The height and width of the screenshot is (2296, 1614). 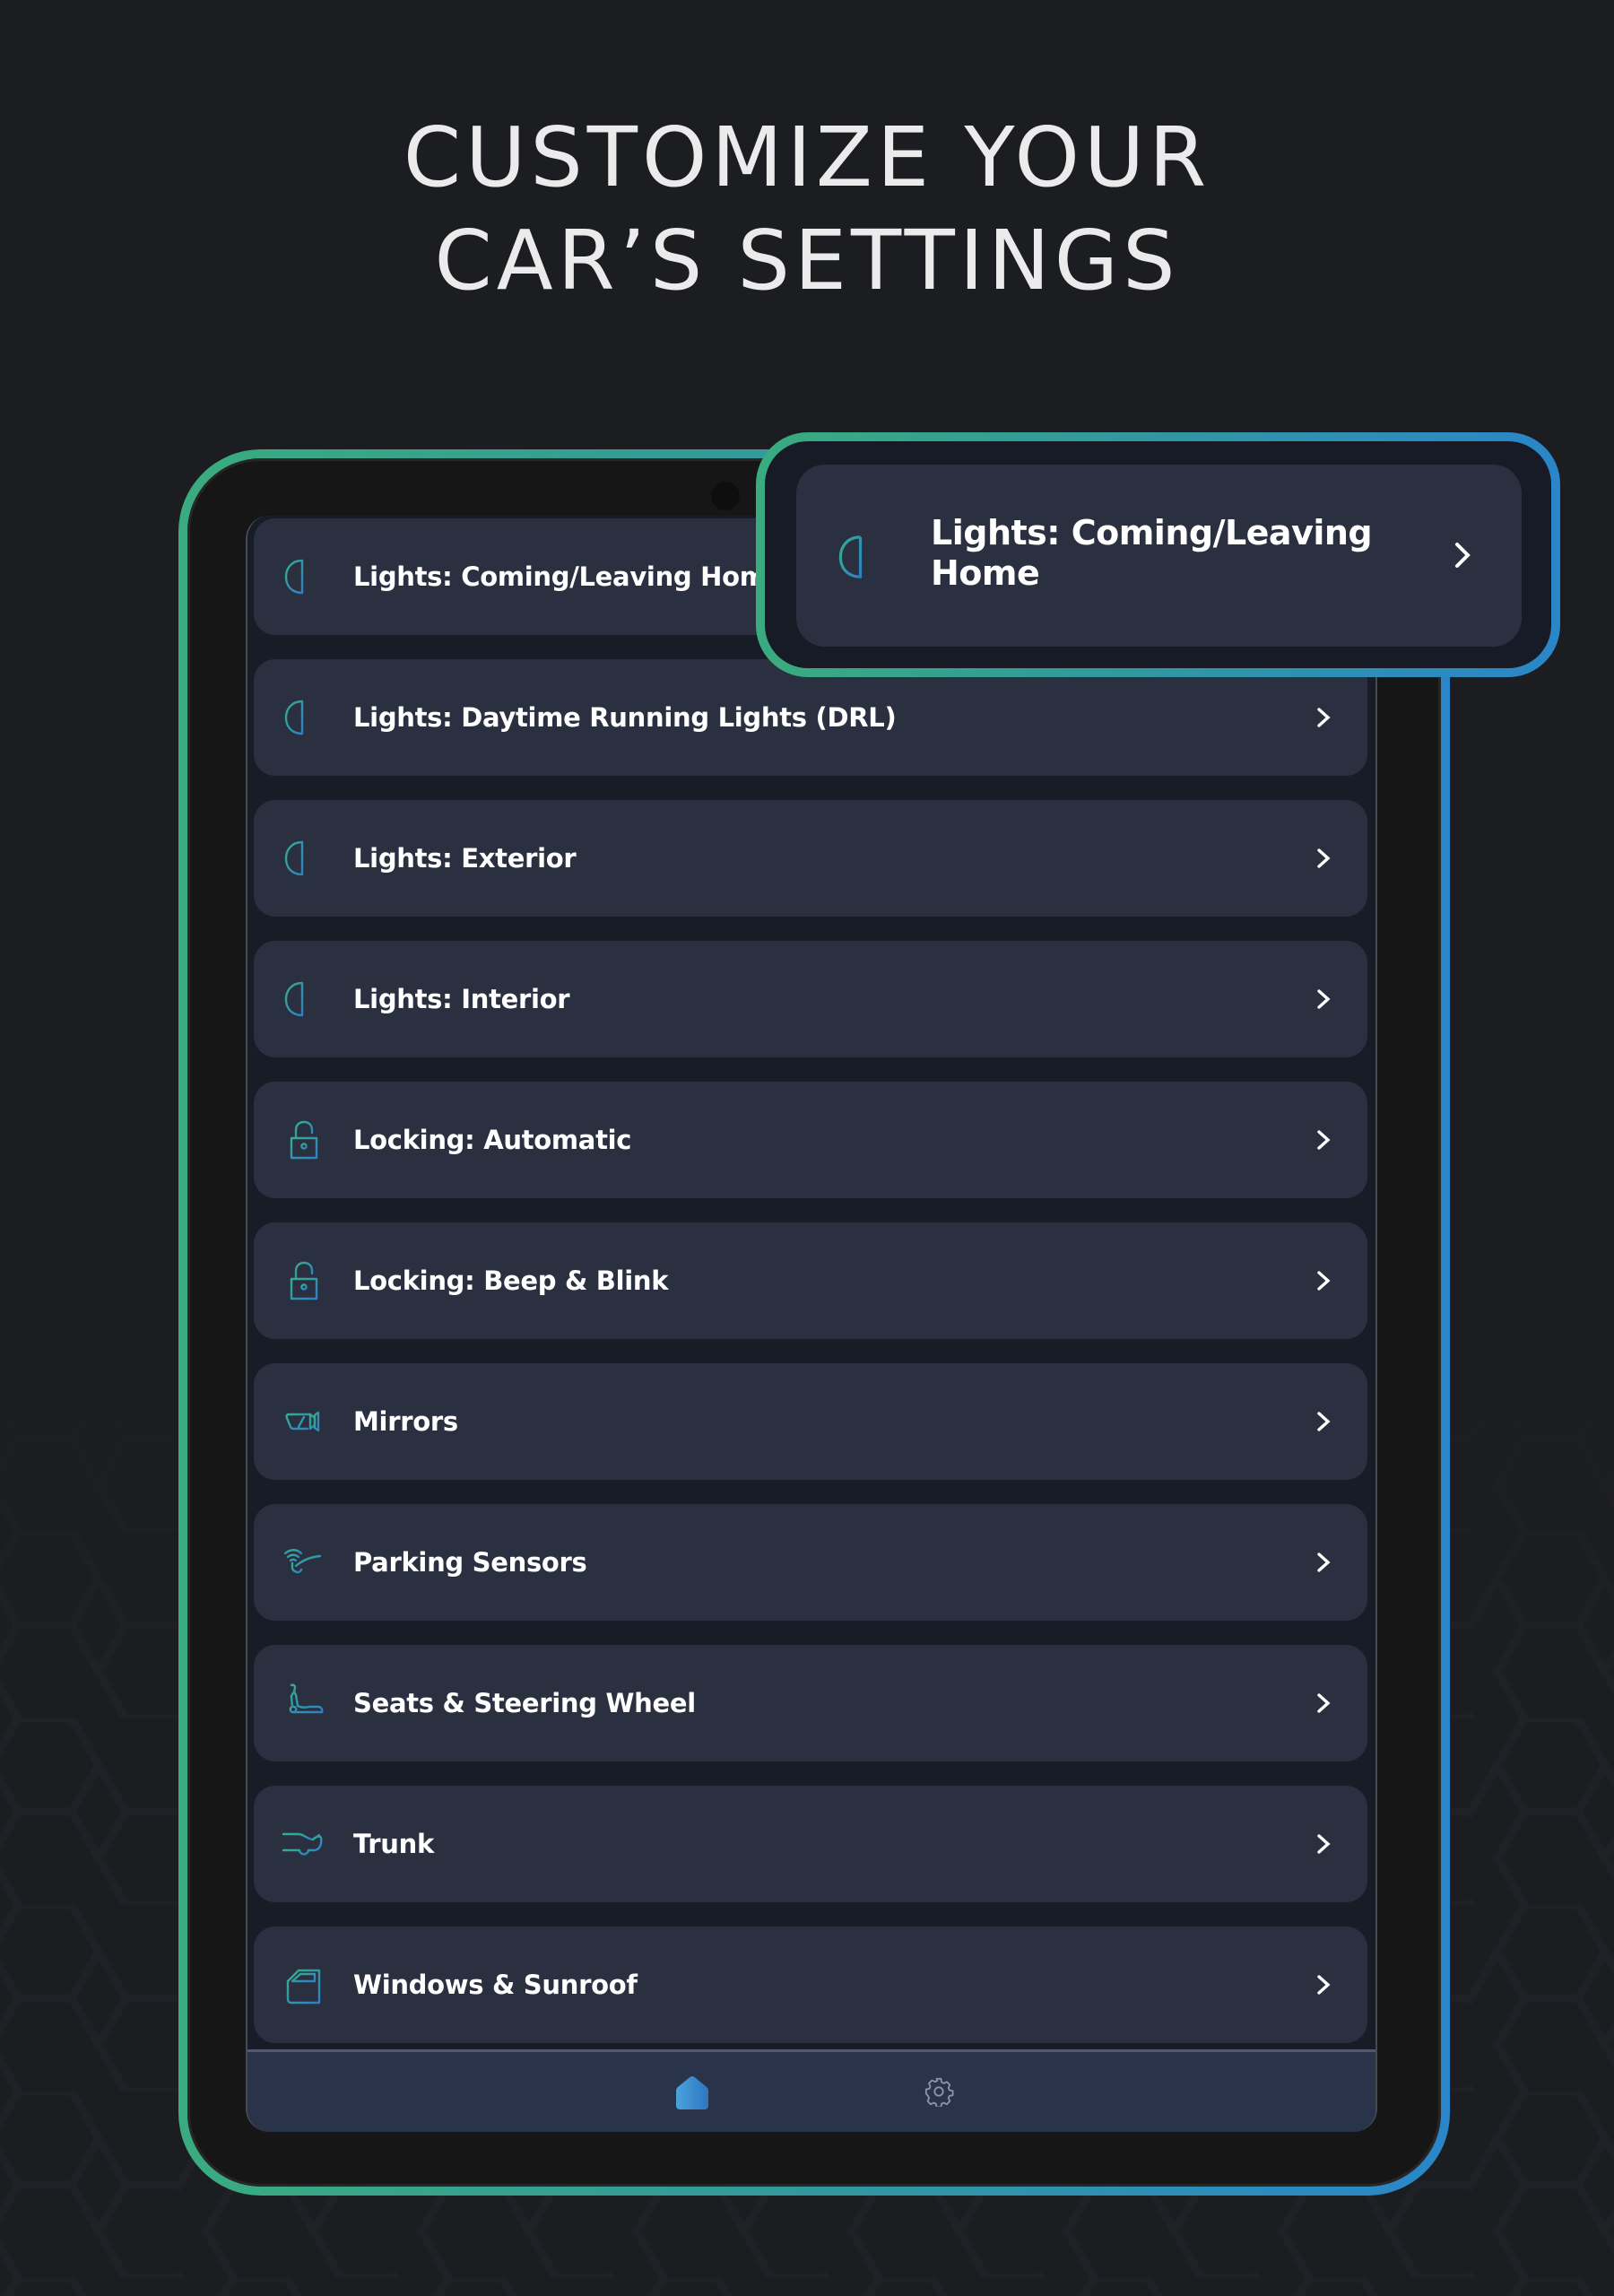 I want to click on settings-row: Lights: Interior, so click(x=810, y=999).